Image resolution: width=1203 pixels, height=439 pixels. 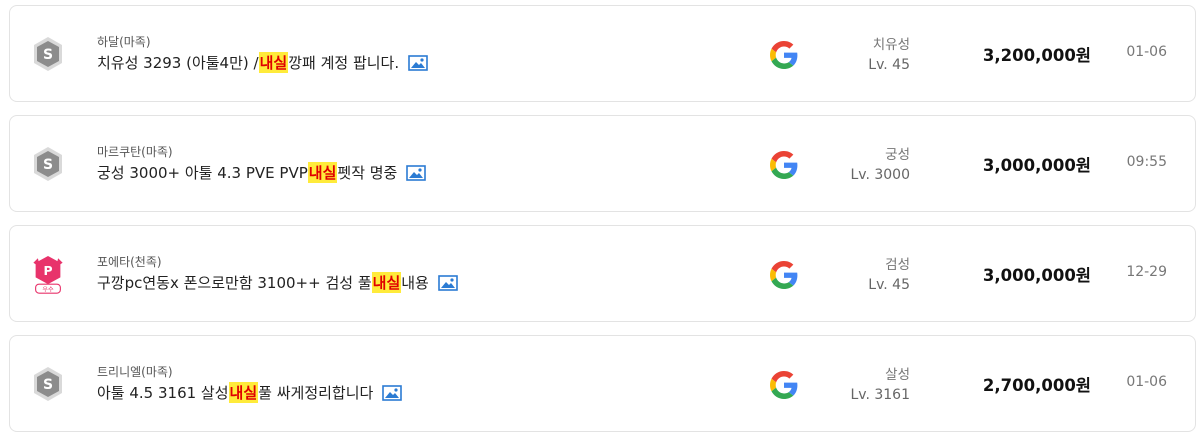 I want to click on server-name: 트리니엘(마족), so click(x=135, y=372).